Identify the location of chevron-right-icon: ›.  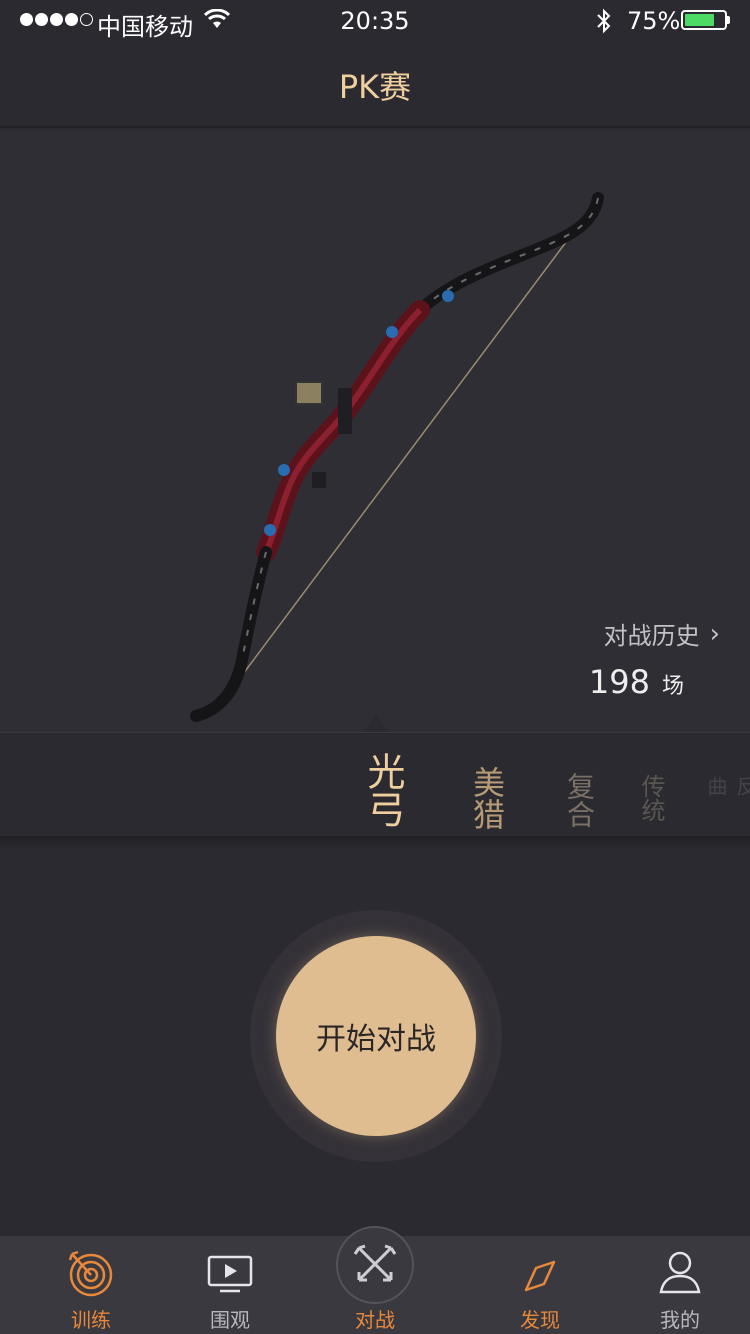
(714, 633).